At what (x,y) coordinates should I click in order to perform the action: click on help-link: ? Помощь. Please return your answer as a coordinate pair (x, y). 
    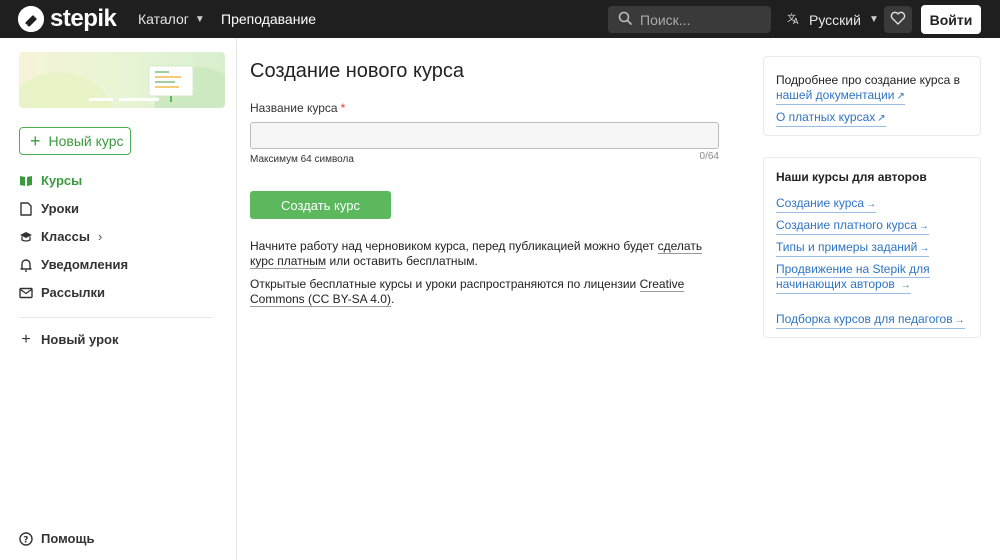
    Looking at the image, I should click on (56, 538).